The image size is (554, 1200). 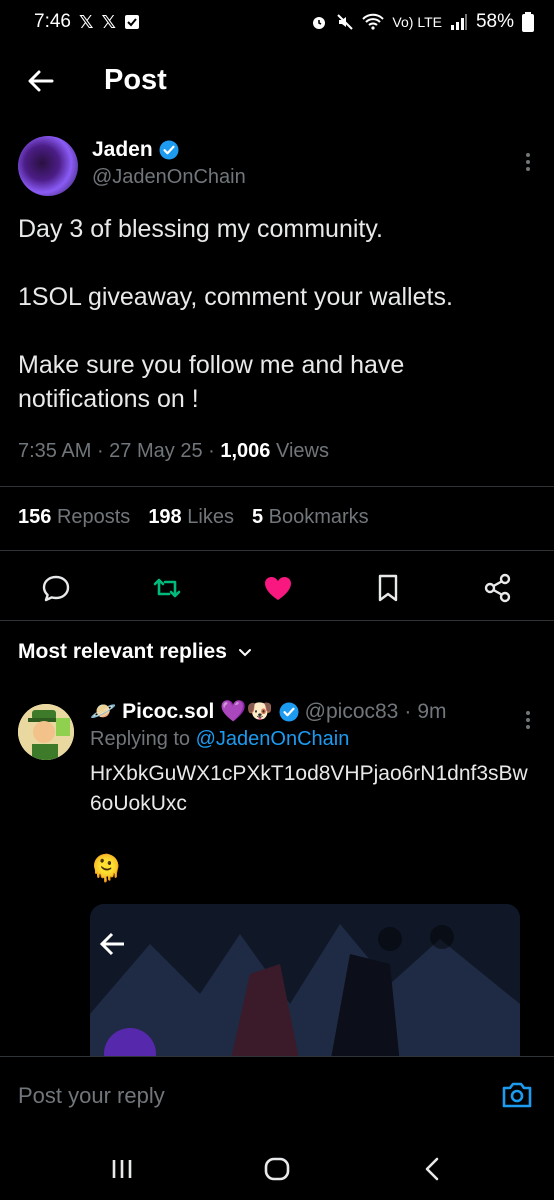 I want to click on author-handle: @JadenOnChain, so click(x=169, y=177).